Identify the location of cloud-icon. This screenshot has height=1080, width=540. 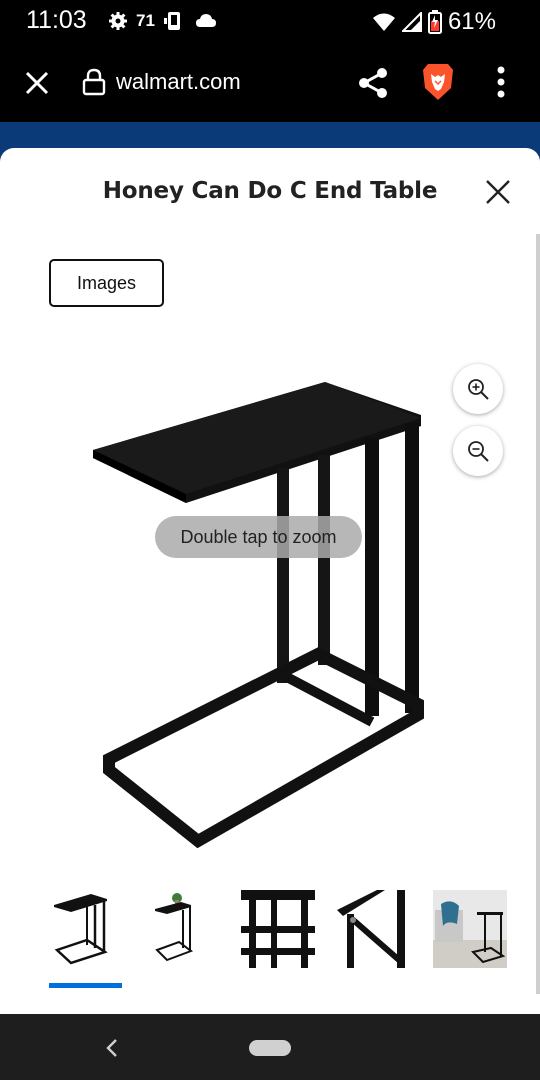
(205, 20).